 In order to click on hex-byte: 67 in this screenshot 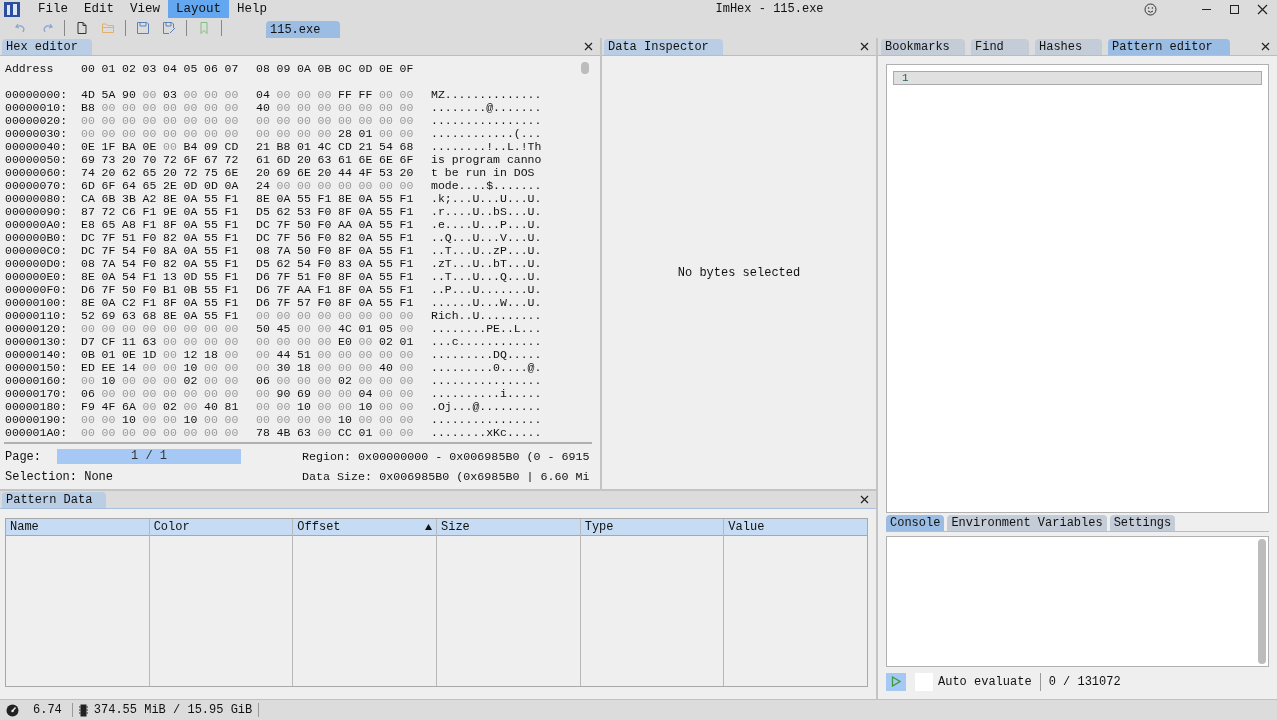, I will do `click(214, 159)`.